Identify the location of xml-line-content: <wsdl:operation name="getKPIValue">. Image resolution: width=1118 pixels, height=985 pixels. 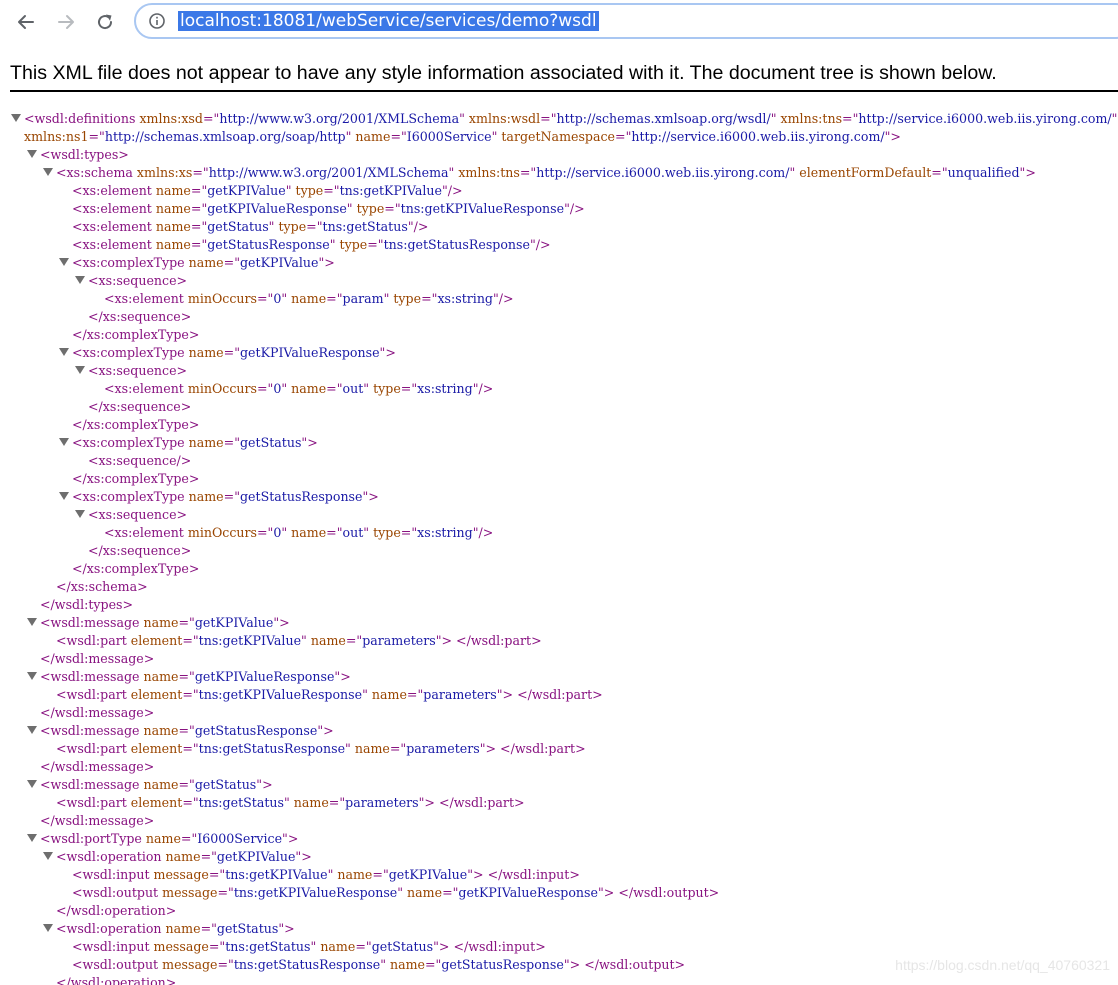
(184, 857).